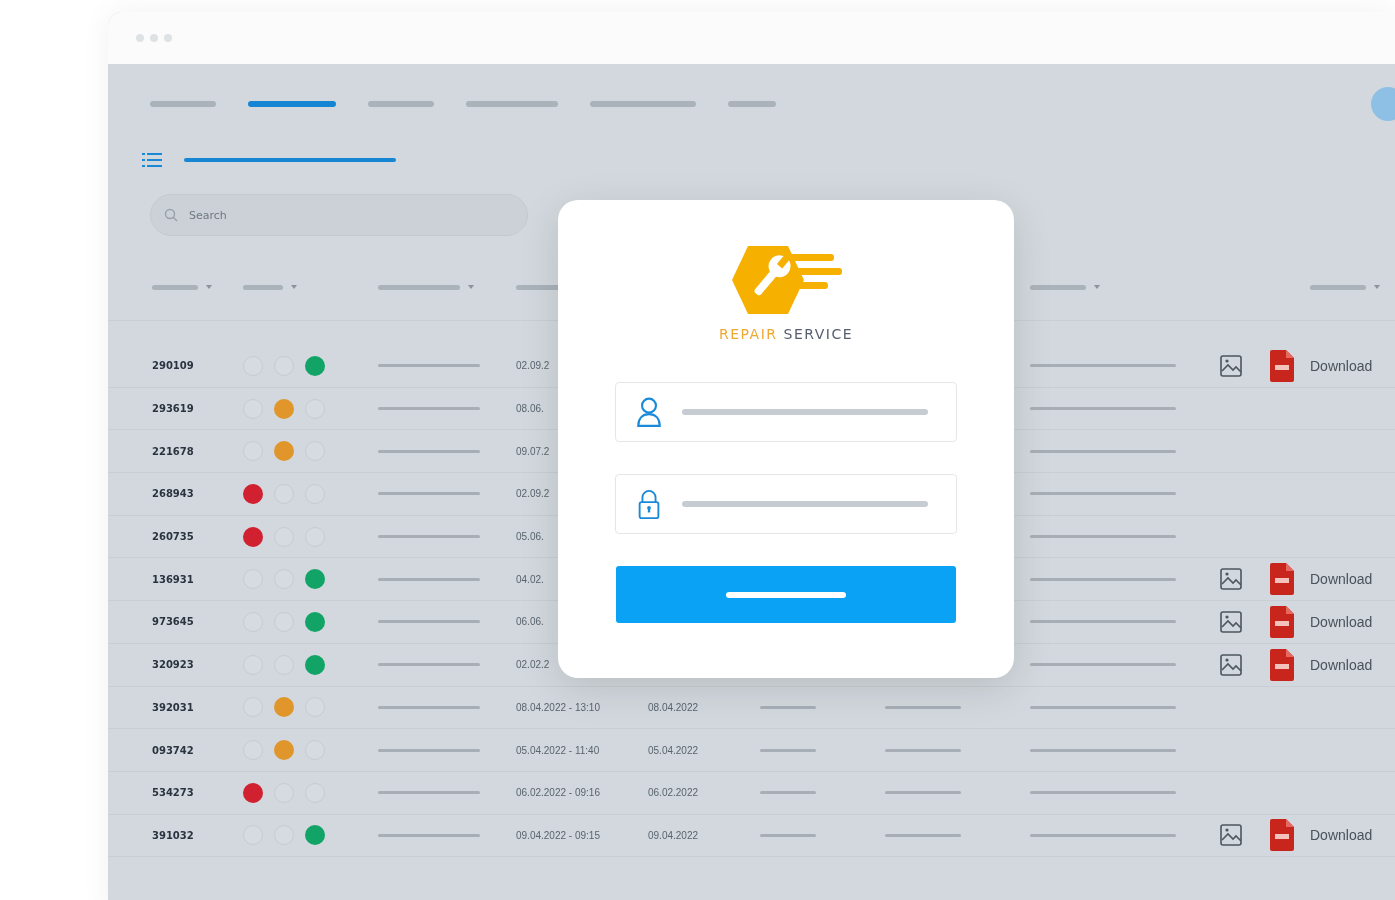  What do you see at coordinates (673, 793) in the screenshot?
I see `date-text: 06.02.2022` at bounding box center [673, 793].